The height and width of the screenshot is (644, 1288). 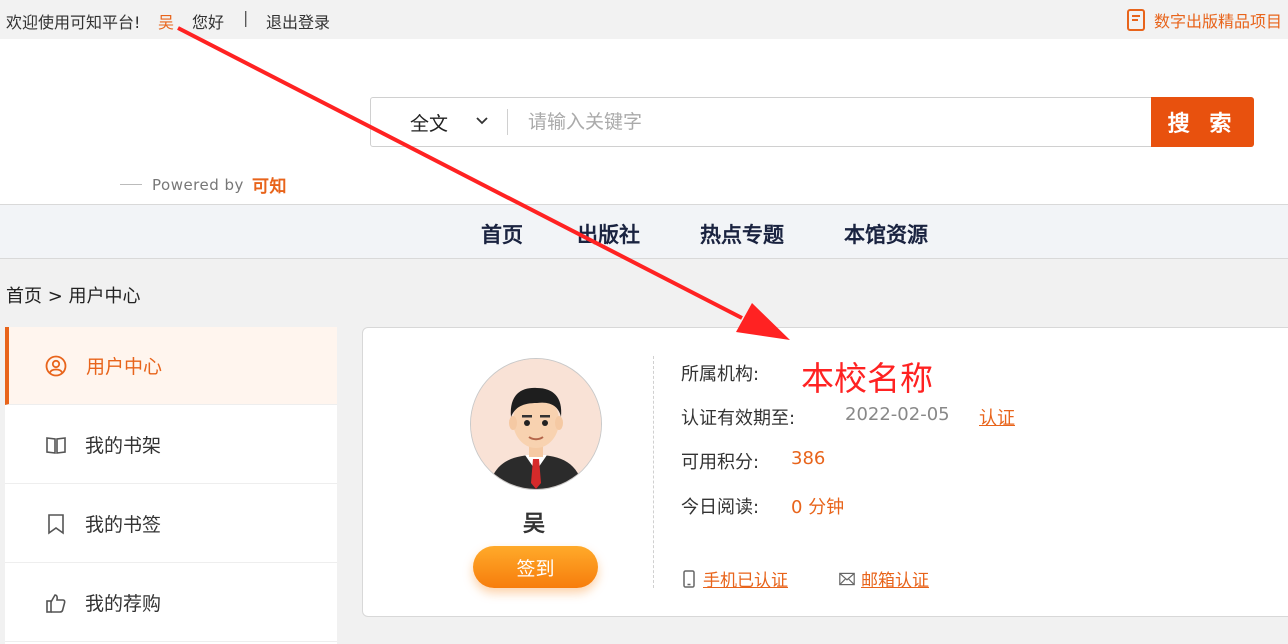 I want to click on nav-item-library-resources: 本馆资源, so click(x=886, y=234).